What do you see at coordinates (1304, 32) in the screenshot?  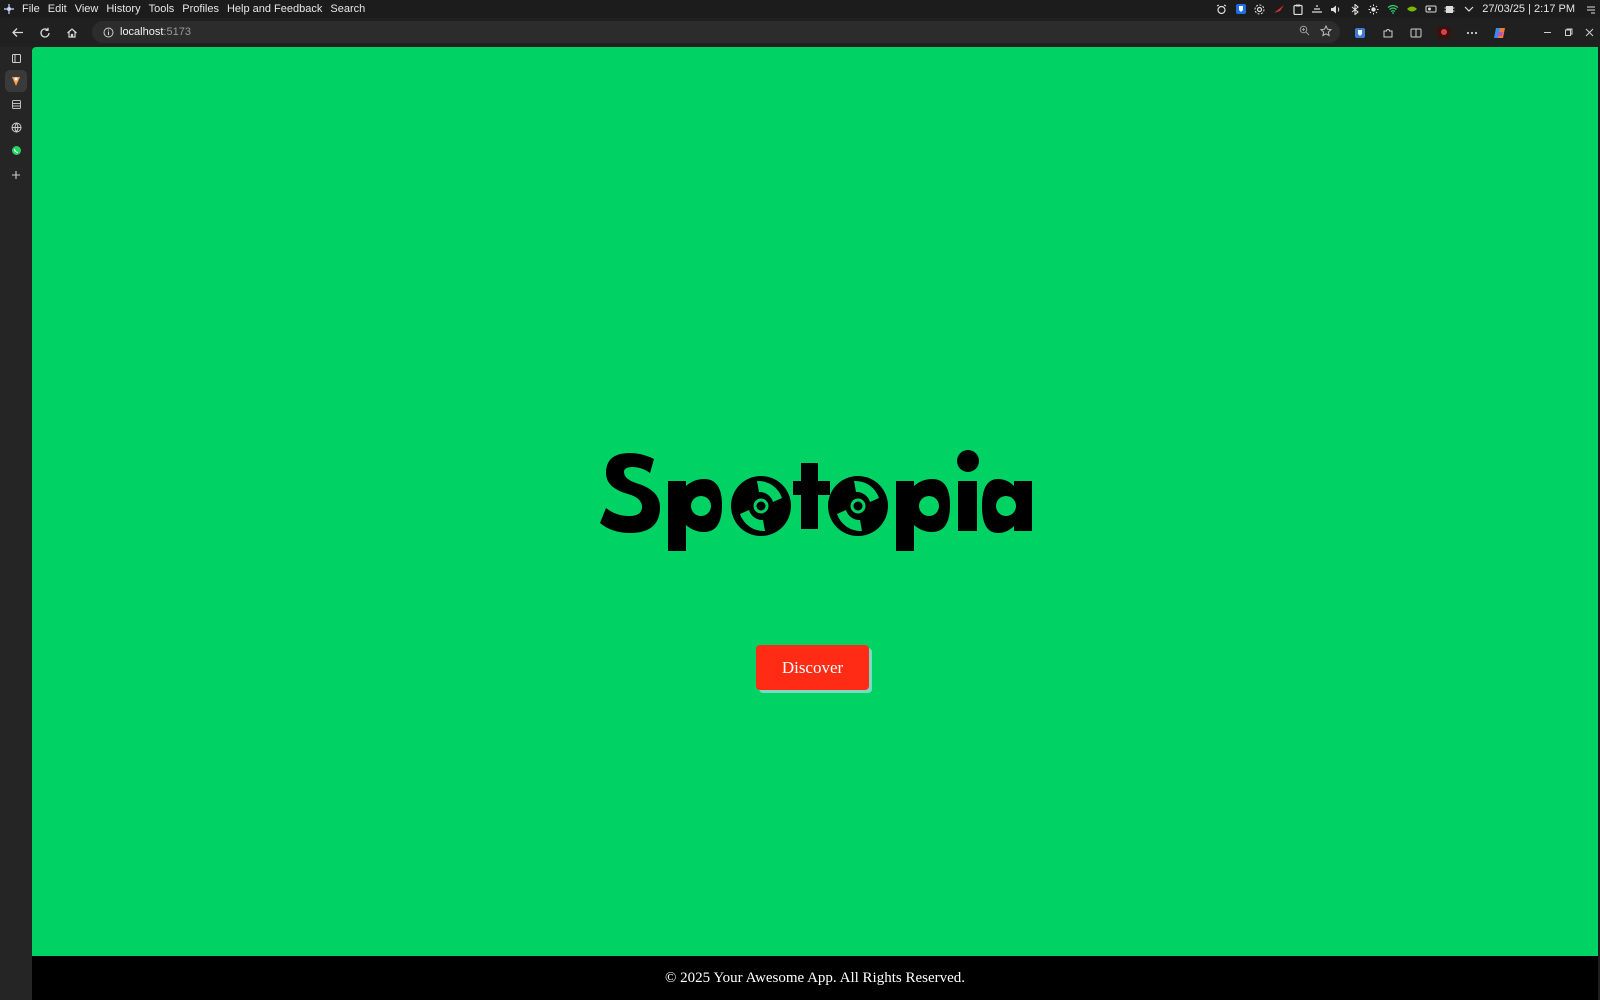 I see `zoom-icon` at bounding box center [1304, 32].